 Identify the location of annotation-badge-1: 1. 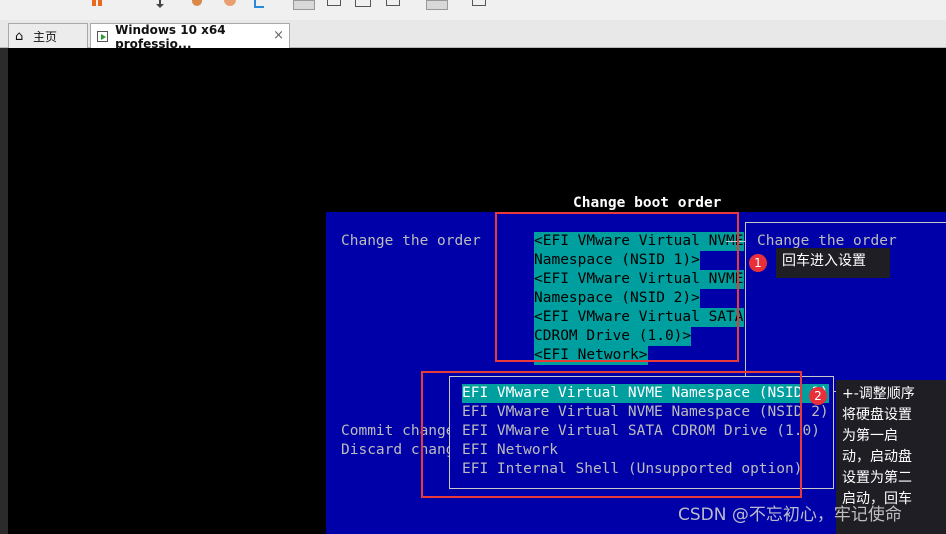
(758, 263).